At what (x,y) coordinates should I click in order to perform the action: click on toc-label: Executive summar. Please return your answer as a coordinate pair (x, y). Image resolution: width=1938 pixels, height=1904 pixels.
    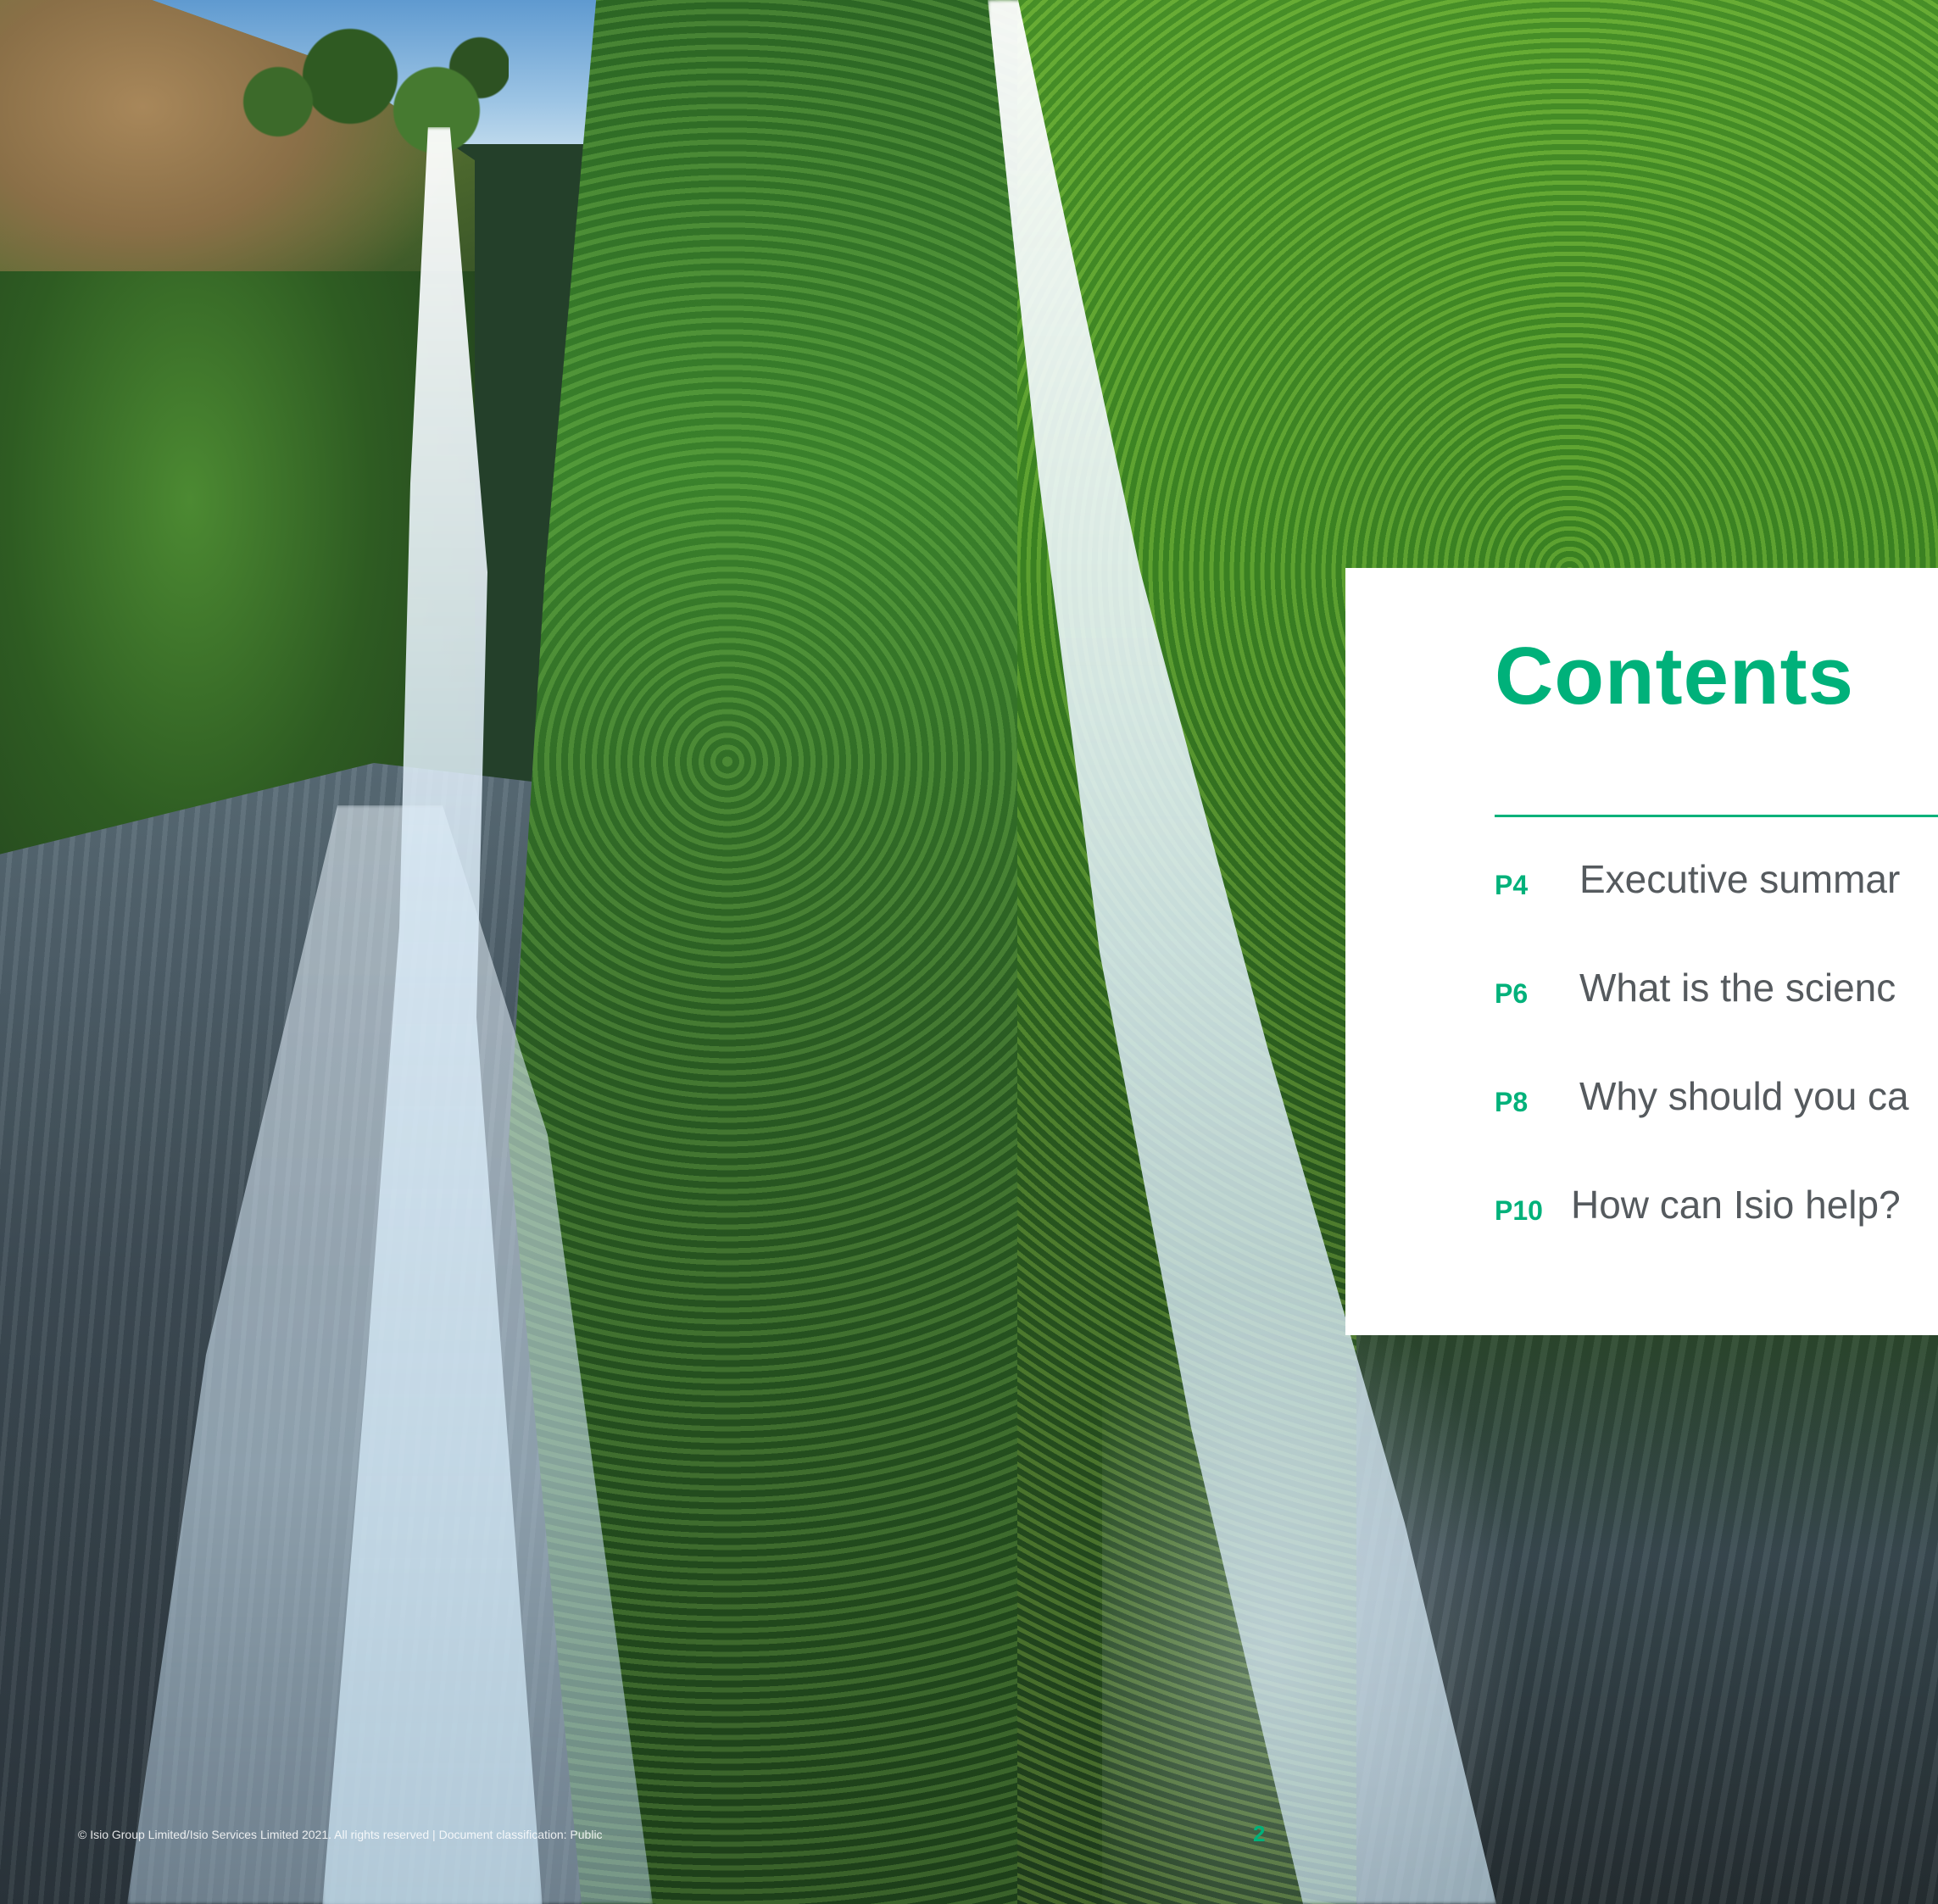
    Looking at the image, I should click on (1740, 879).